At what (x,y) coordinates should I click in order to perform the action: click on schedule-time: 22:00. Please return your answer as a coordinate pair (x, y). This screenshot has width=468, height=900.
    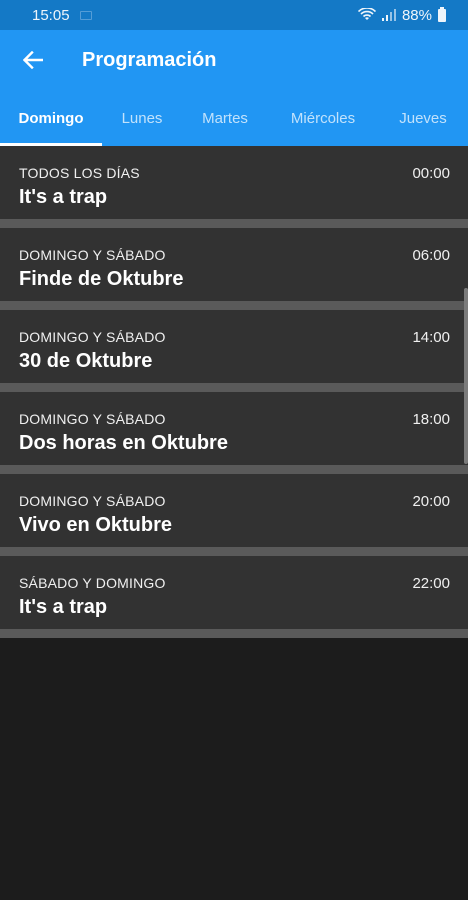
    Looking at the image, I should click on (431, 583).